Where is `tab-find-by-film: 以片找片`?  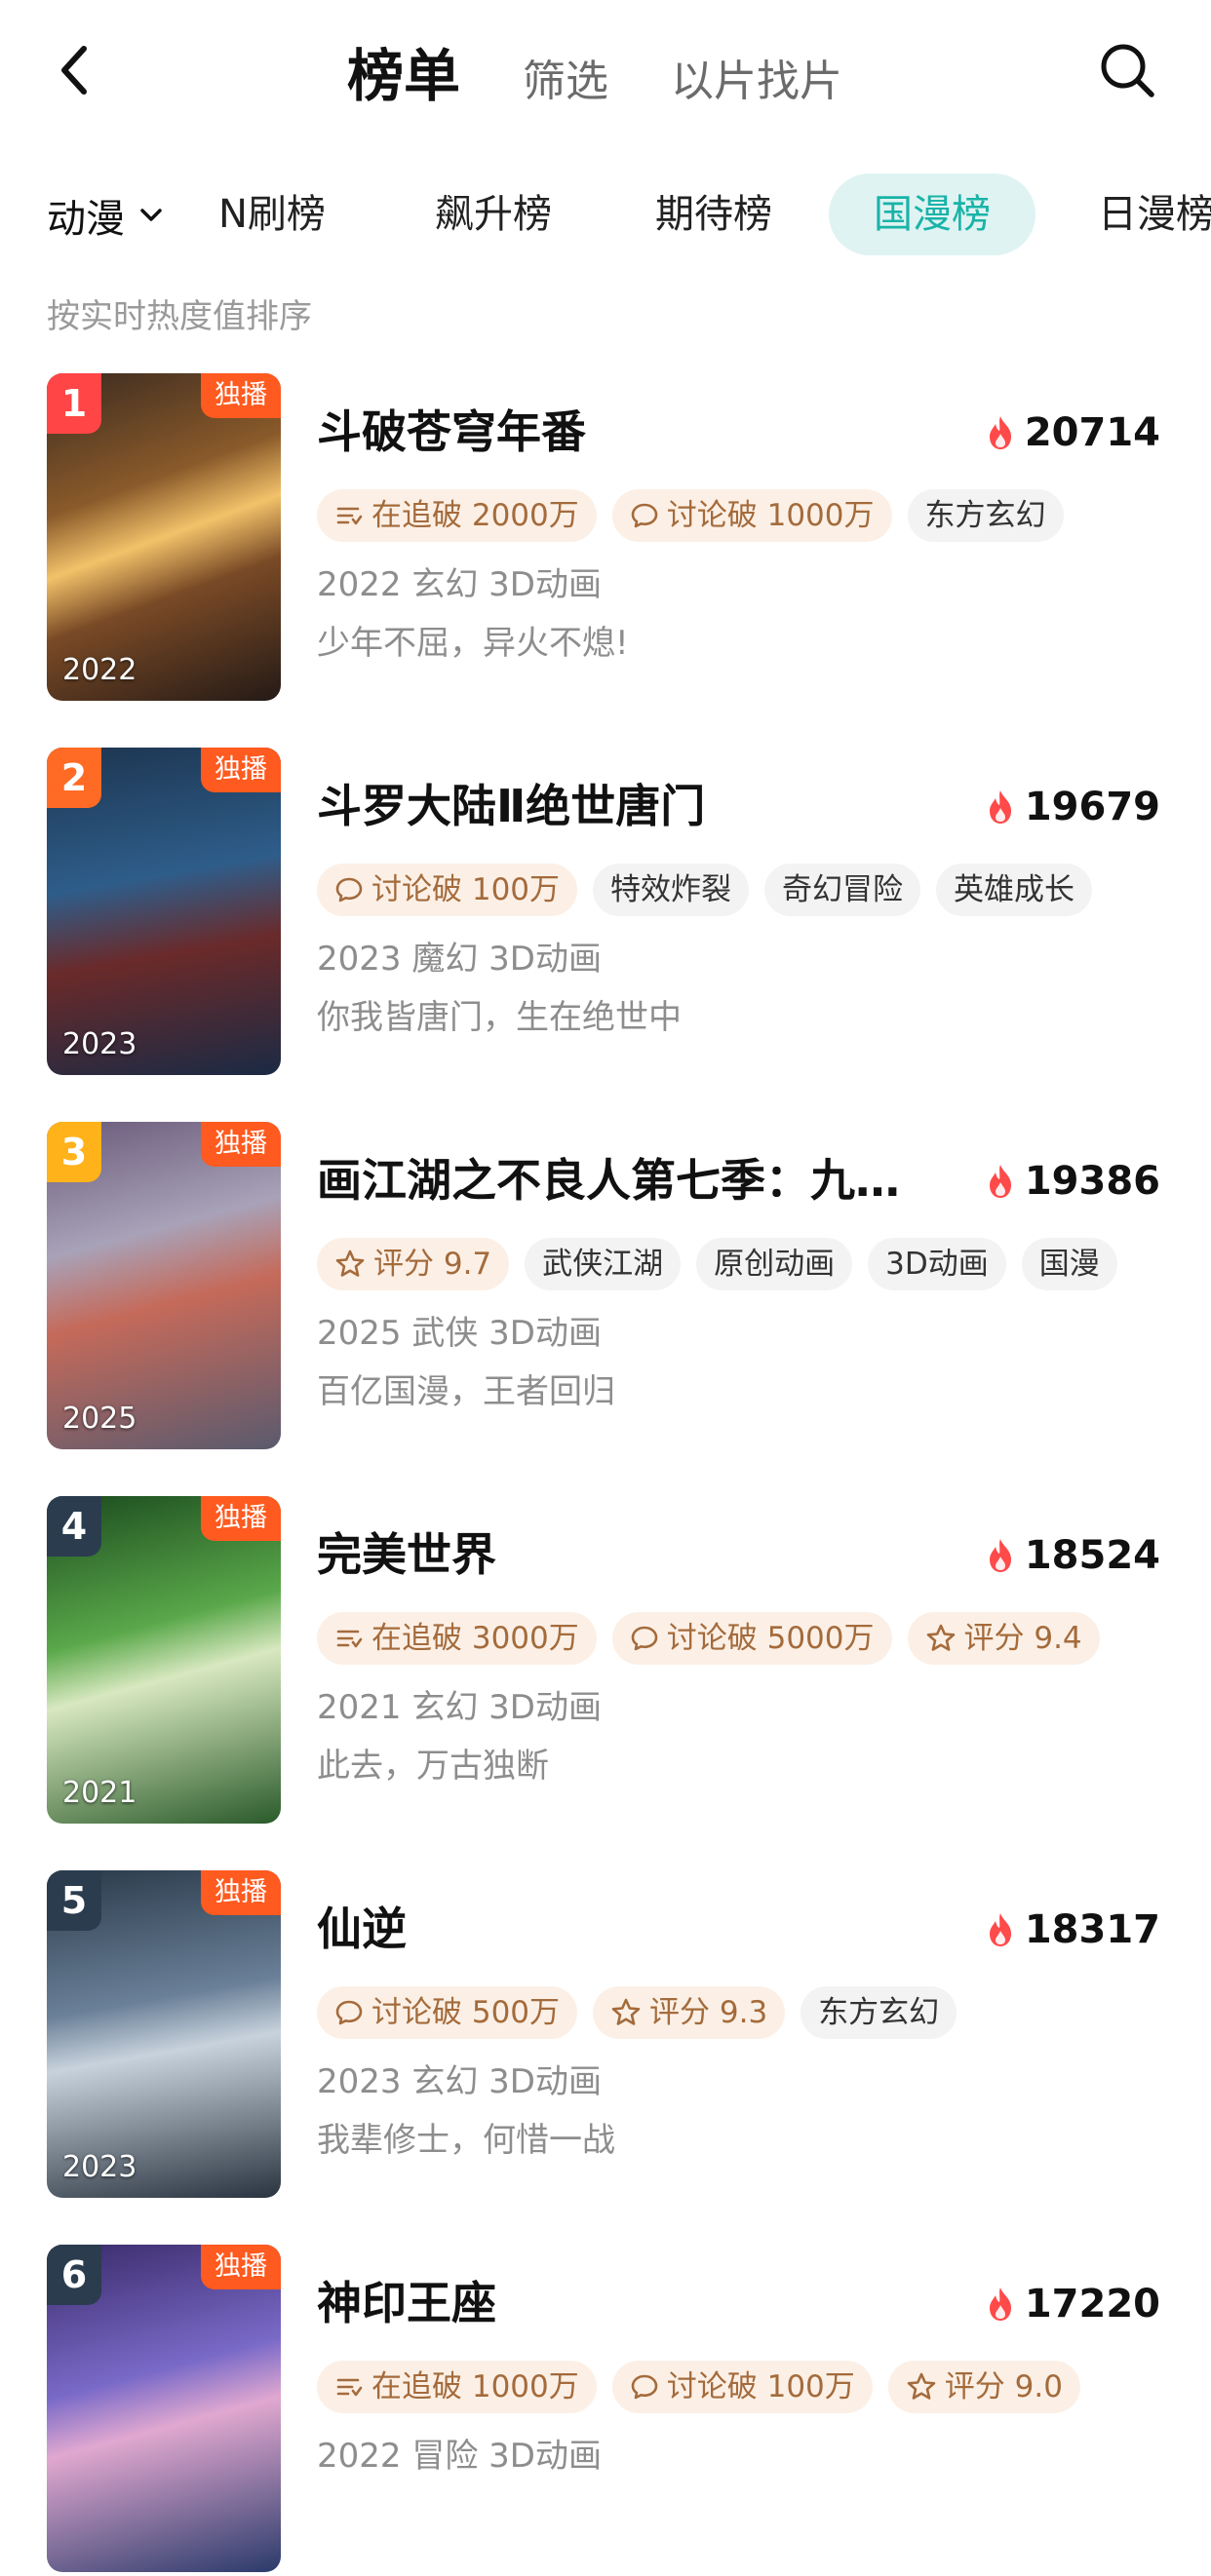 tab-find-by-film: 以片找片 is located at coordinates (756, 82).